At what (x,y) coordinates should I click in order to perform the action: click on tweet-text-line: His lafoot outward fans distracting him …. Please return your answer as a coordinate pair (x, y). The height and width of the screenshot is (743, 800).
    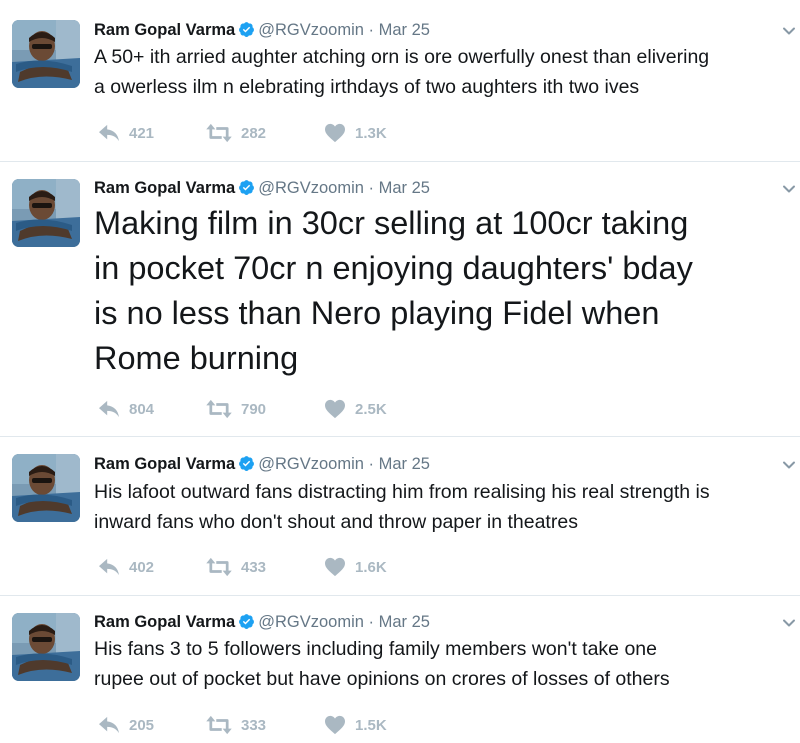
    Looking at the image, I should click on (402, 492).